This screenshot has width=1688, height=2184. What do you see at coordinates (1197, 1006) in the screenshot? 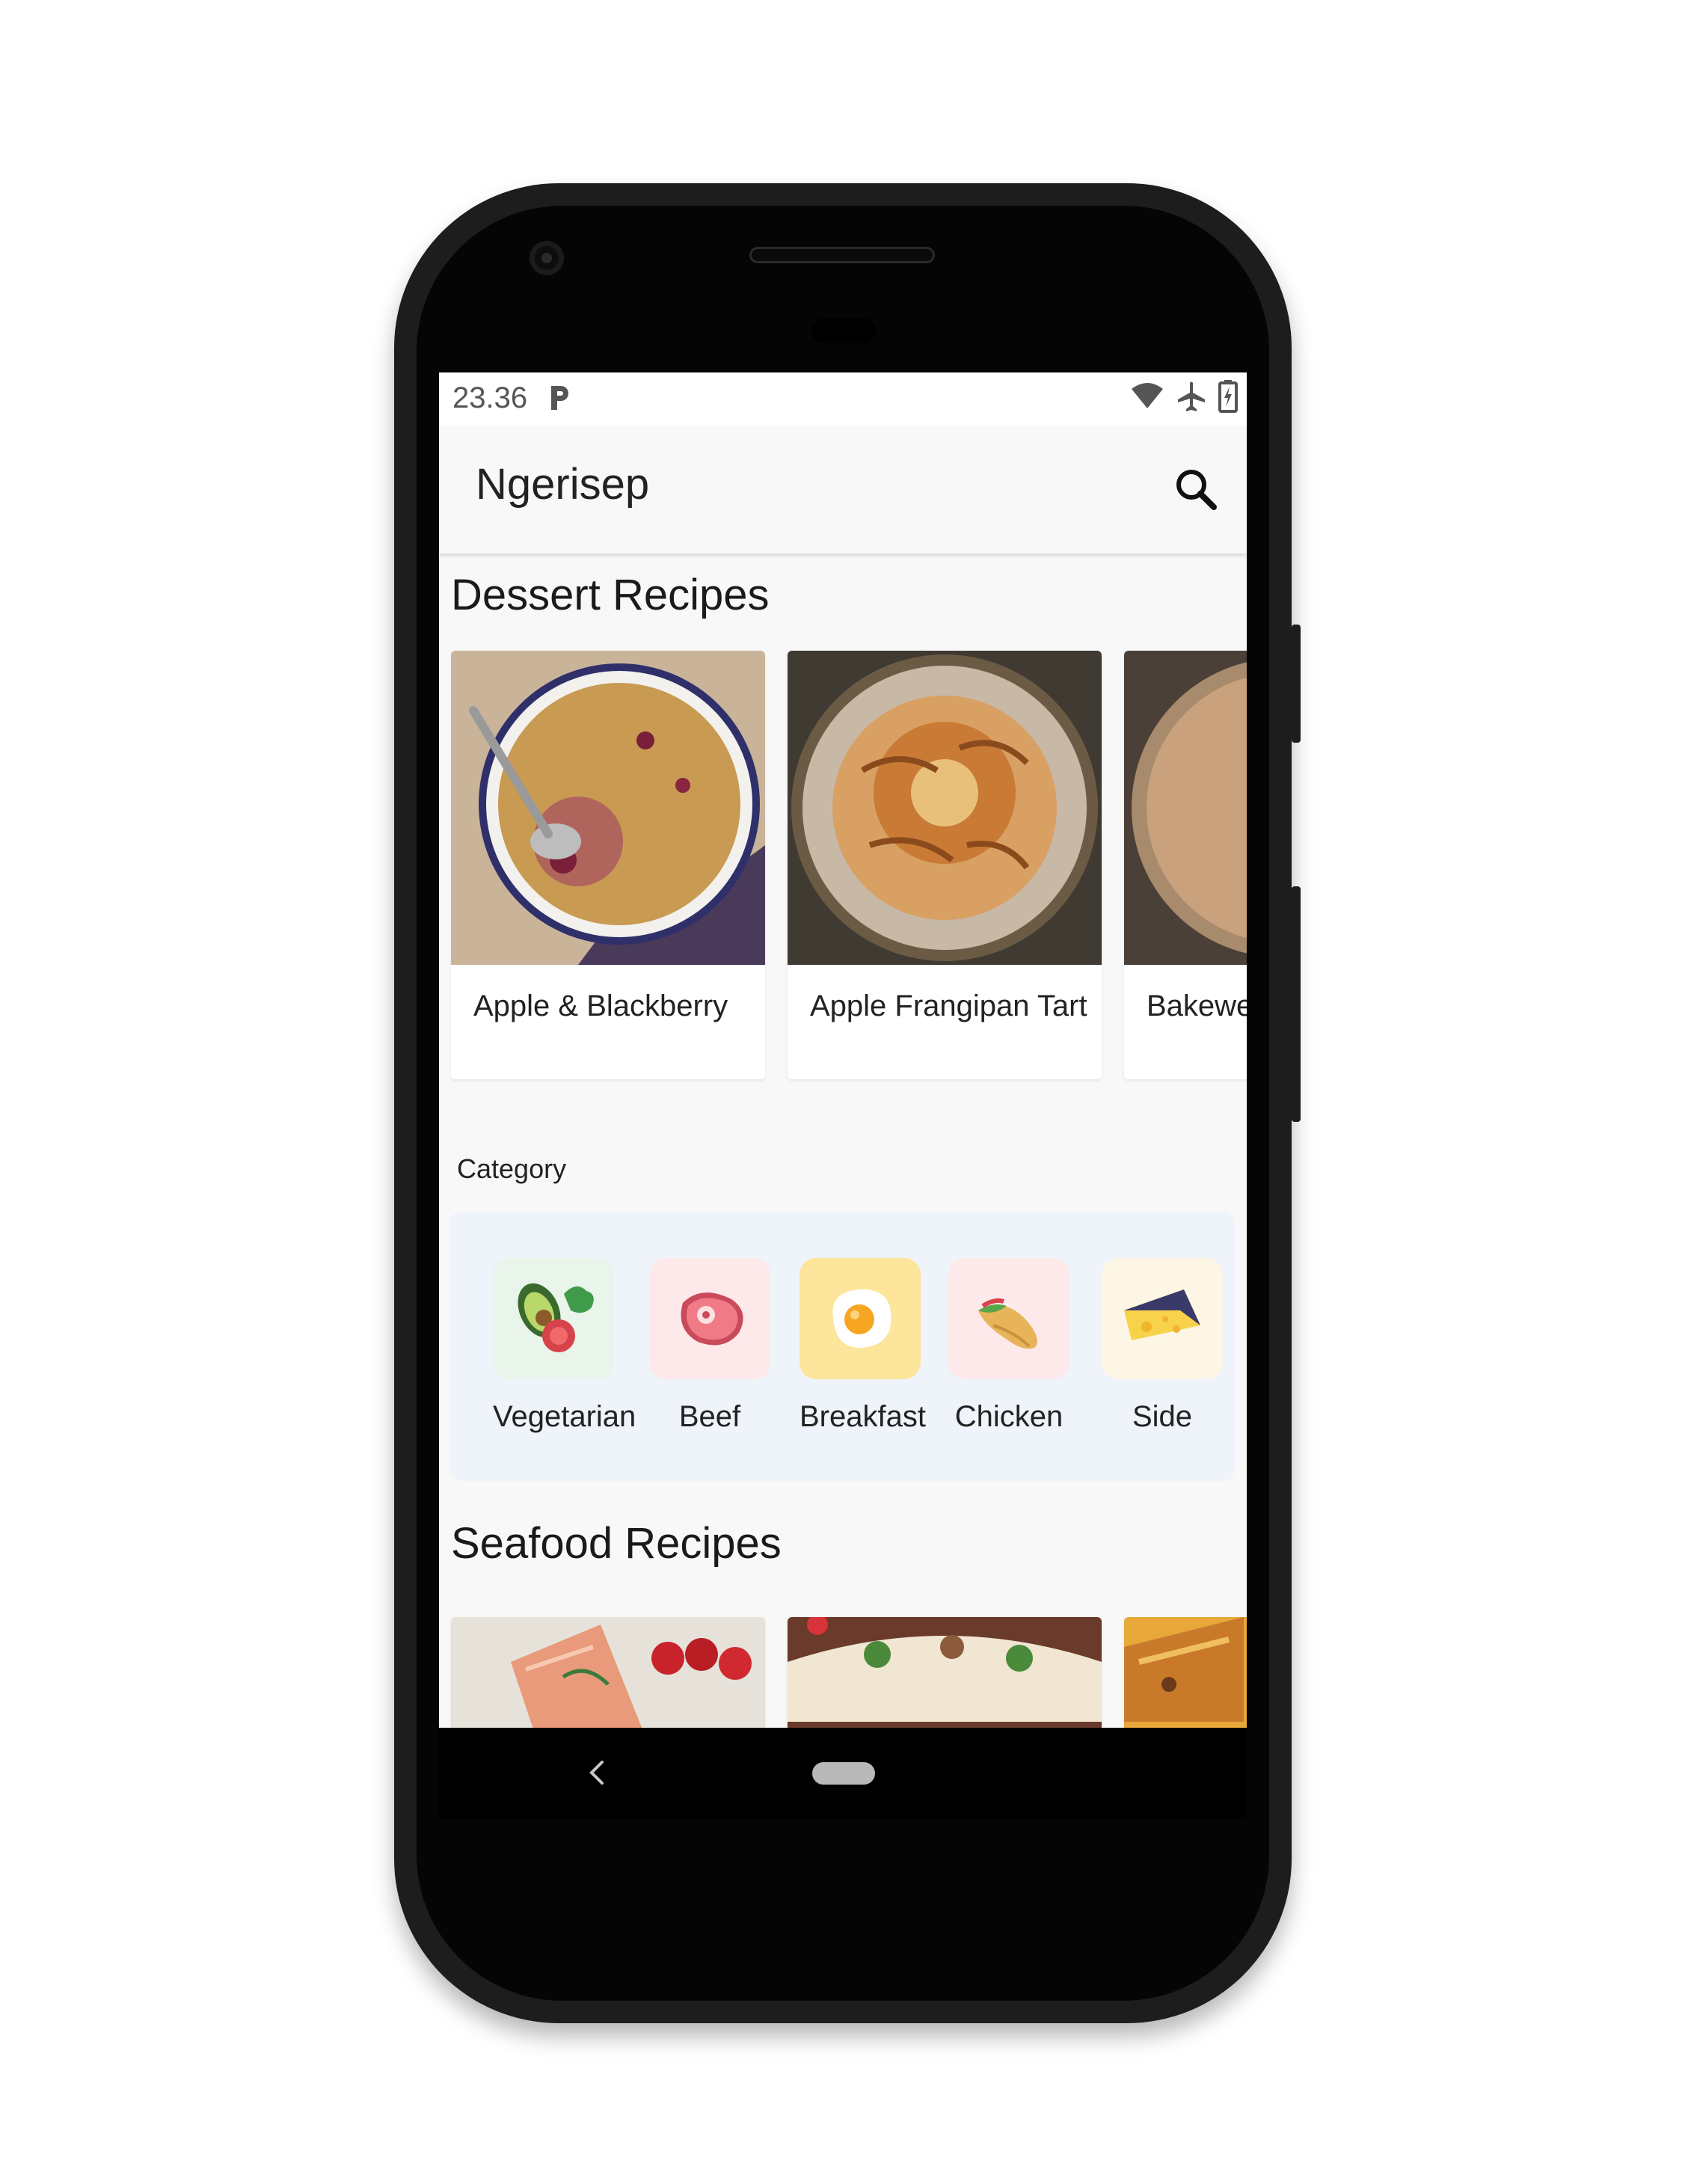
I see `recipe-name: Bakewe` at bounding box center [1197, 1006].